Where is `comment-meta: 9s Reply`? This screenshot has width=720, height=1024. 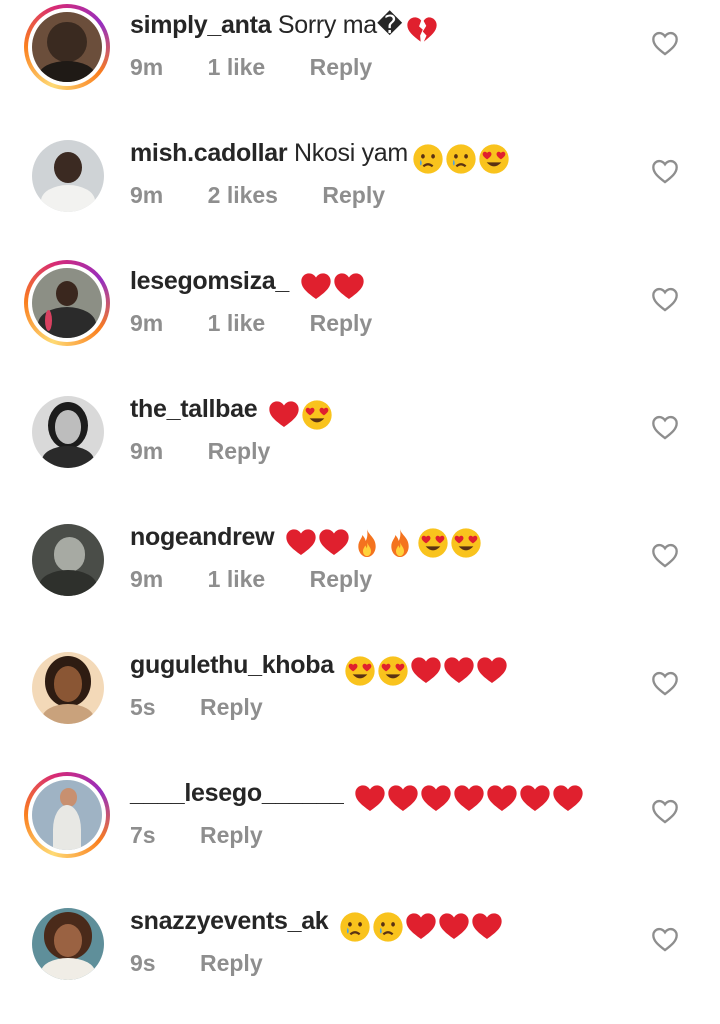
comment-meta: 9s Reply is located at coordinates (215, 963).